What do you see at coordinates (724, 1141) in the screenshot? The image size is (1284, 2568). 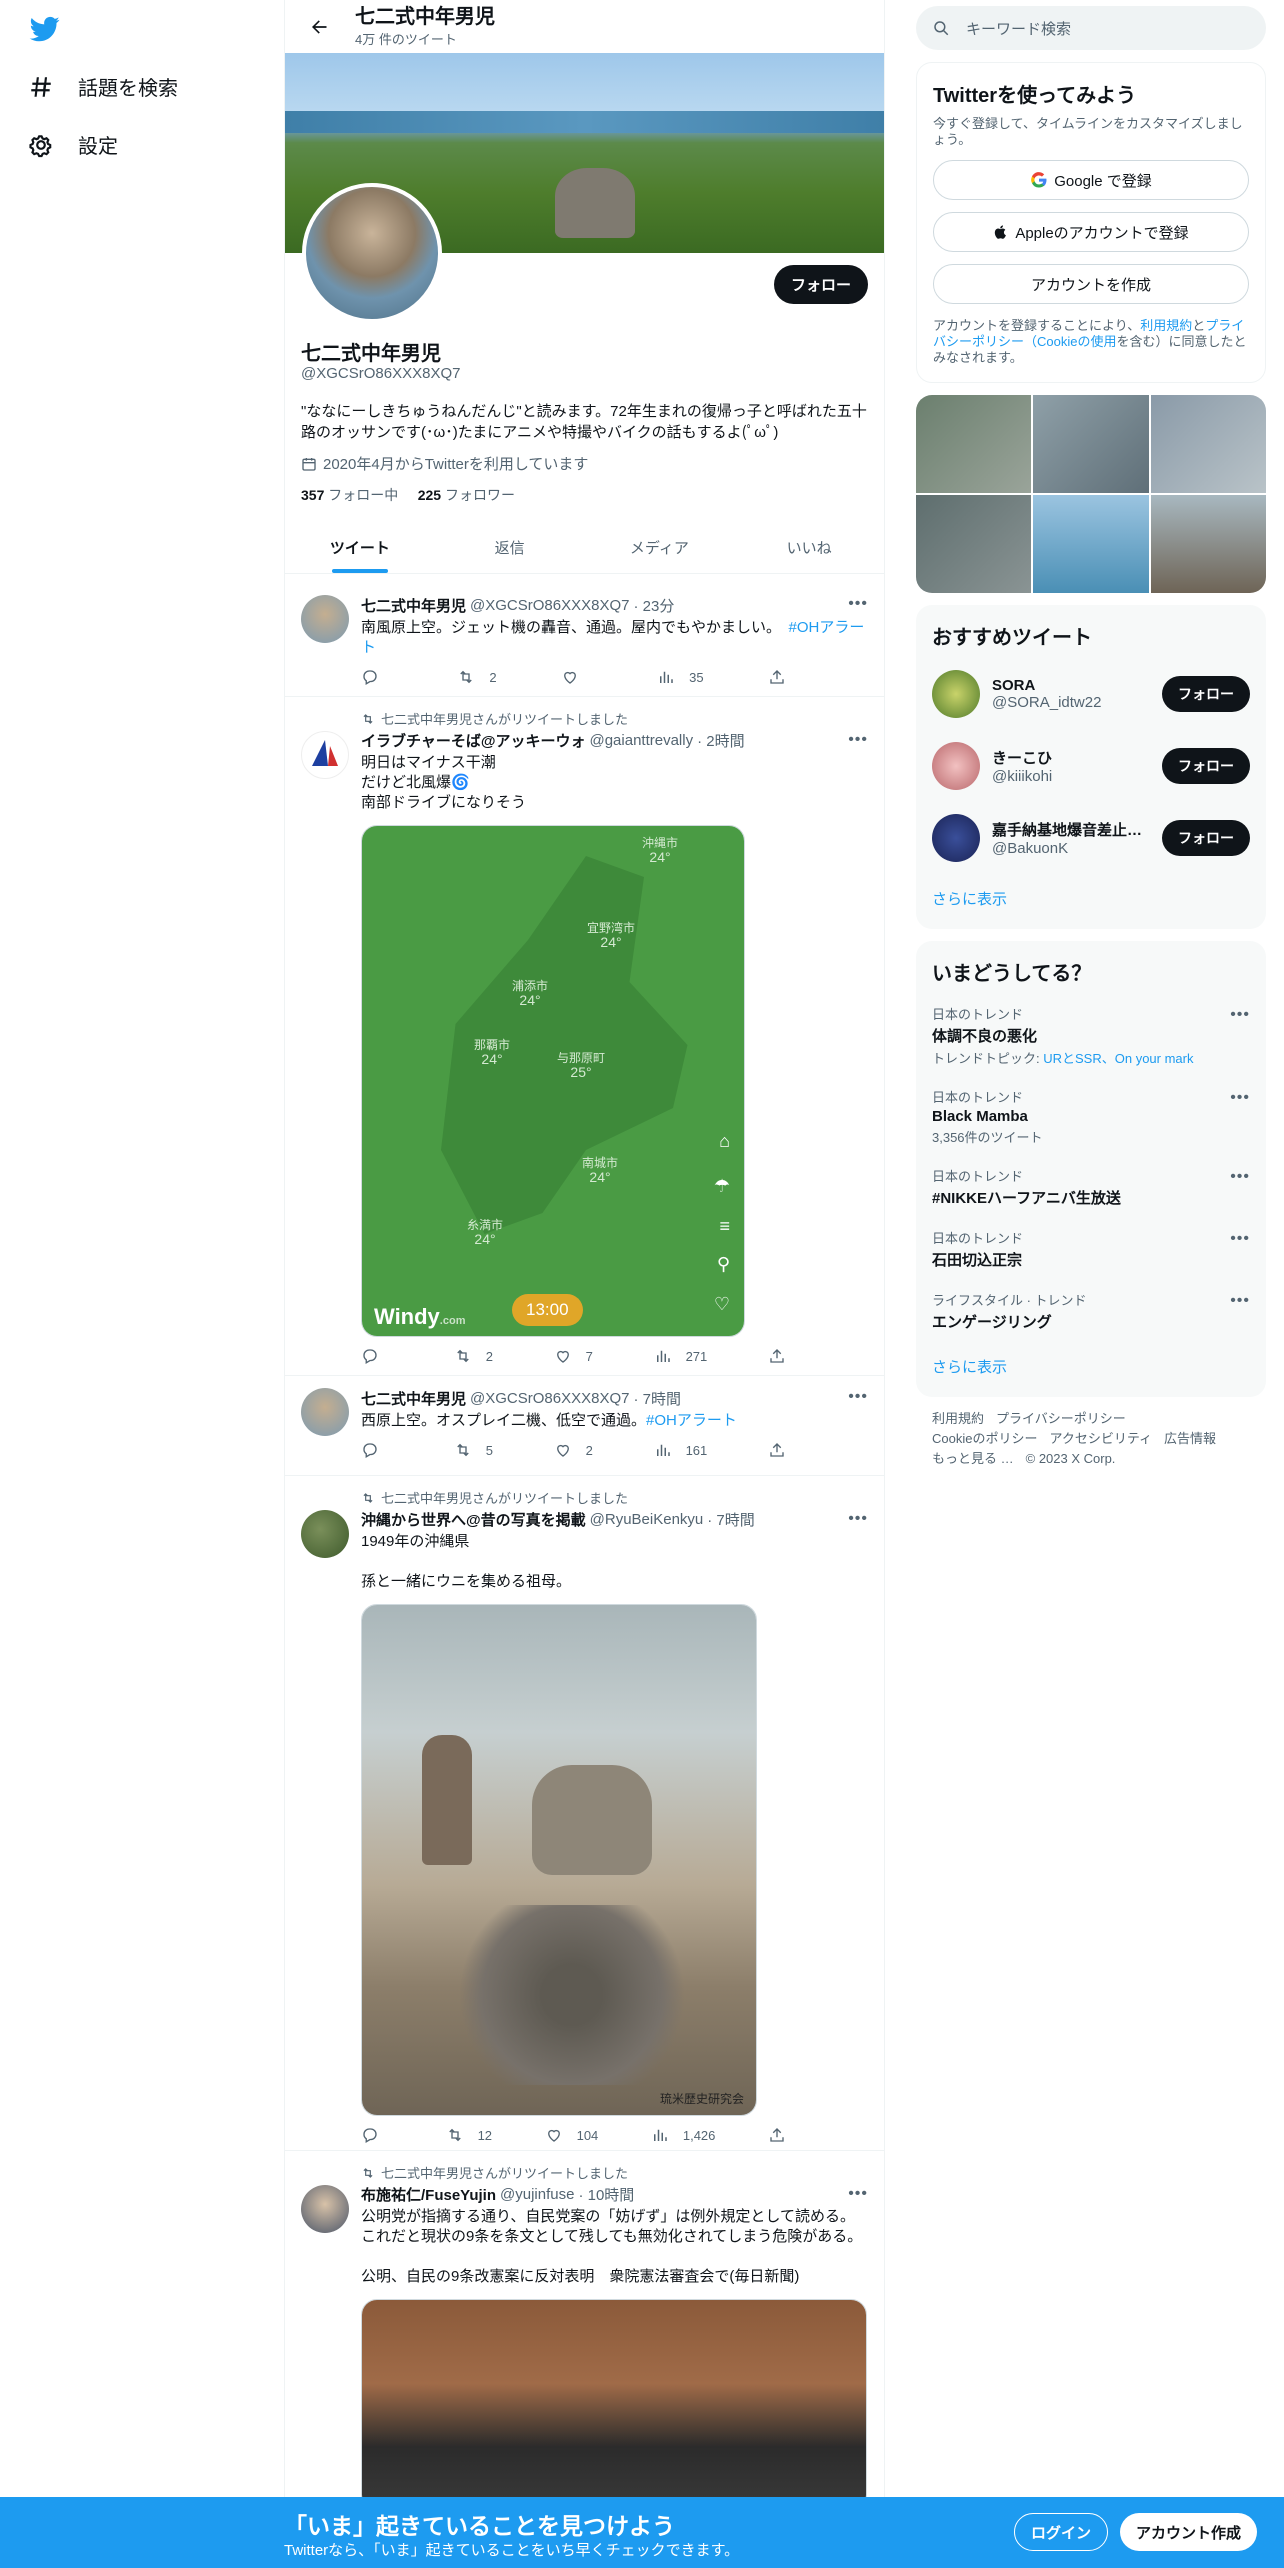 I see `home-icon: ⌂` at bounding box center [724, 1141].